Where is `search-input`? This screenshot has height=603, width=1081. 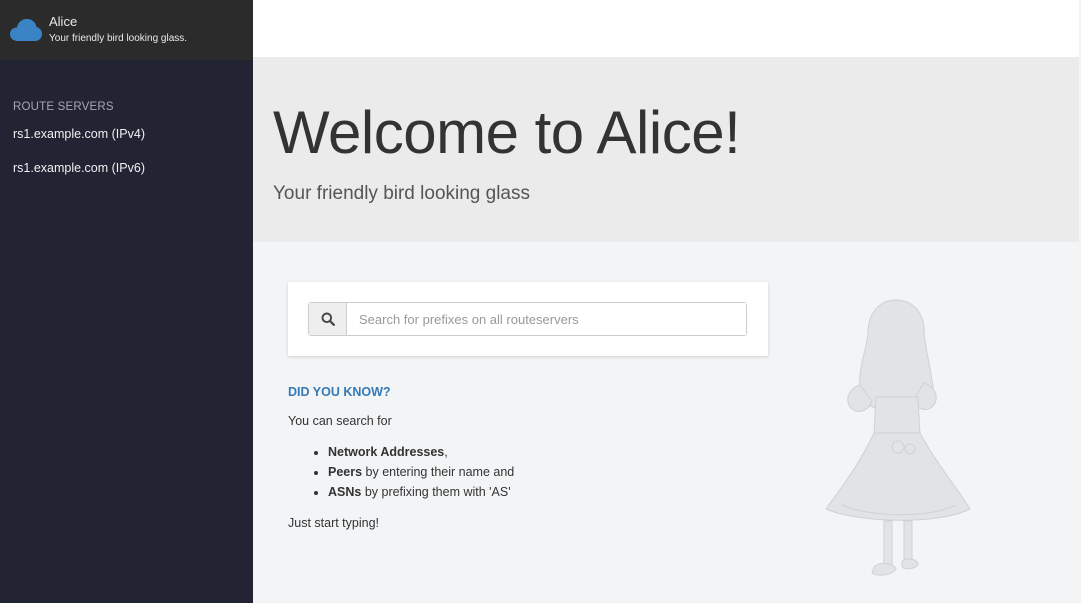
search-input is located at coordinates (546, 319).